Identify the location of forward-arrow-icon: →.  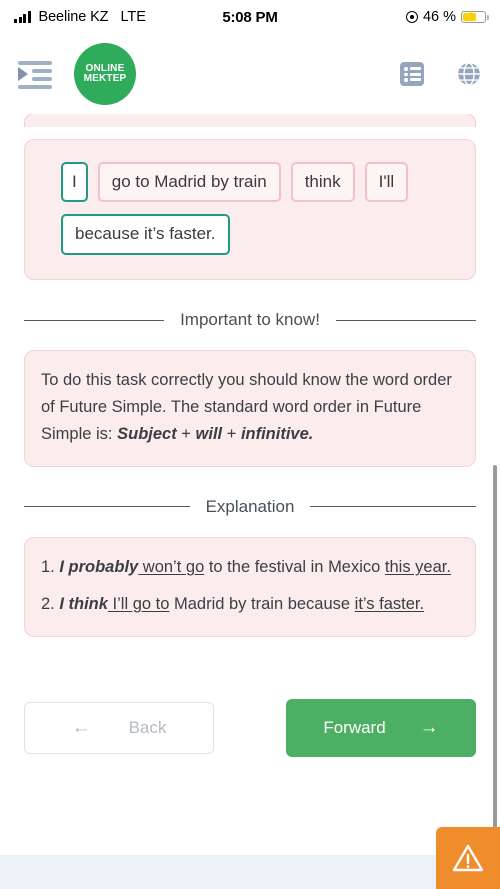
(429, 728).